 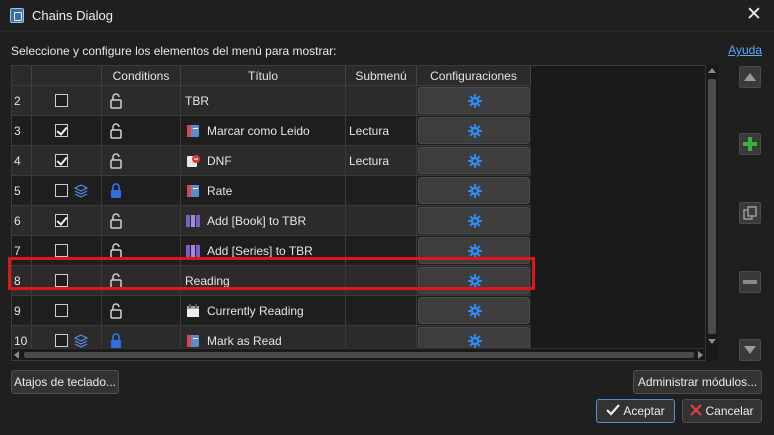 I want to click on scroll-thumb, so click(x=712, y=206).